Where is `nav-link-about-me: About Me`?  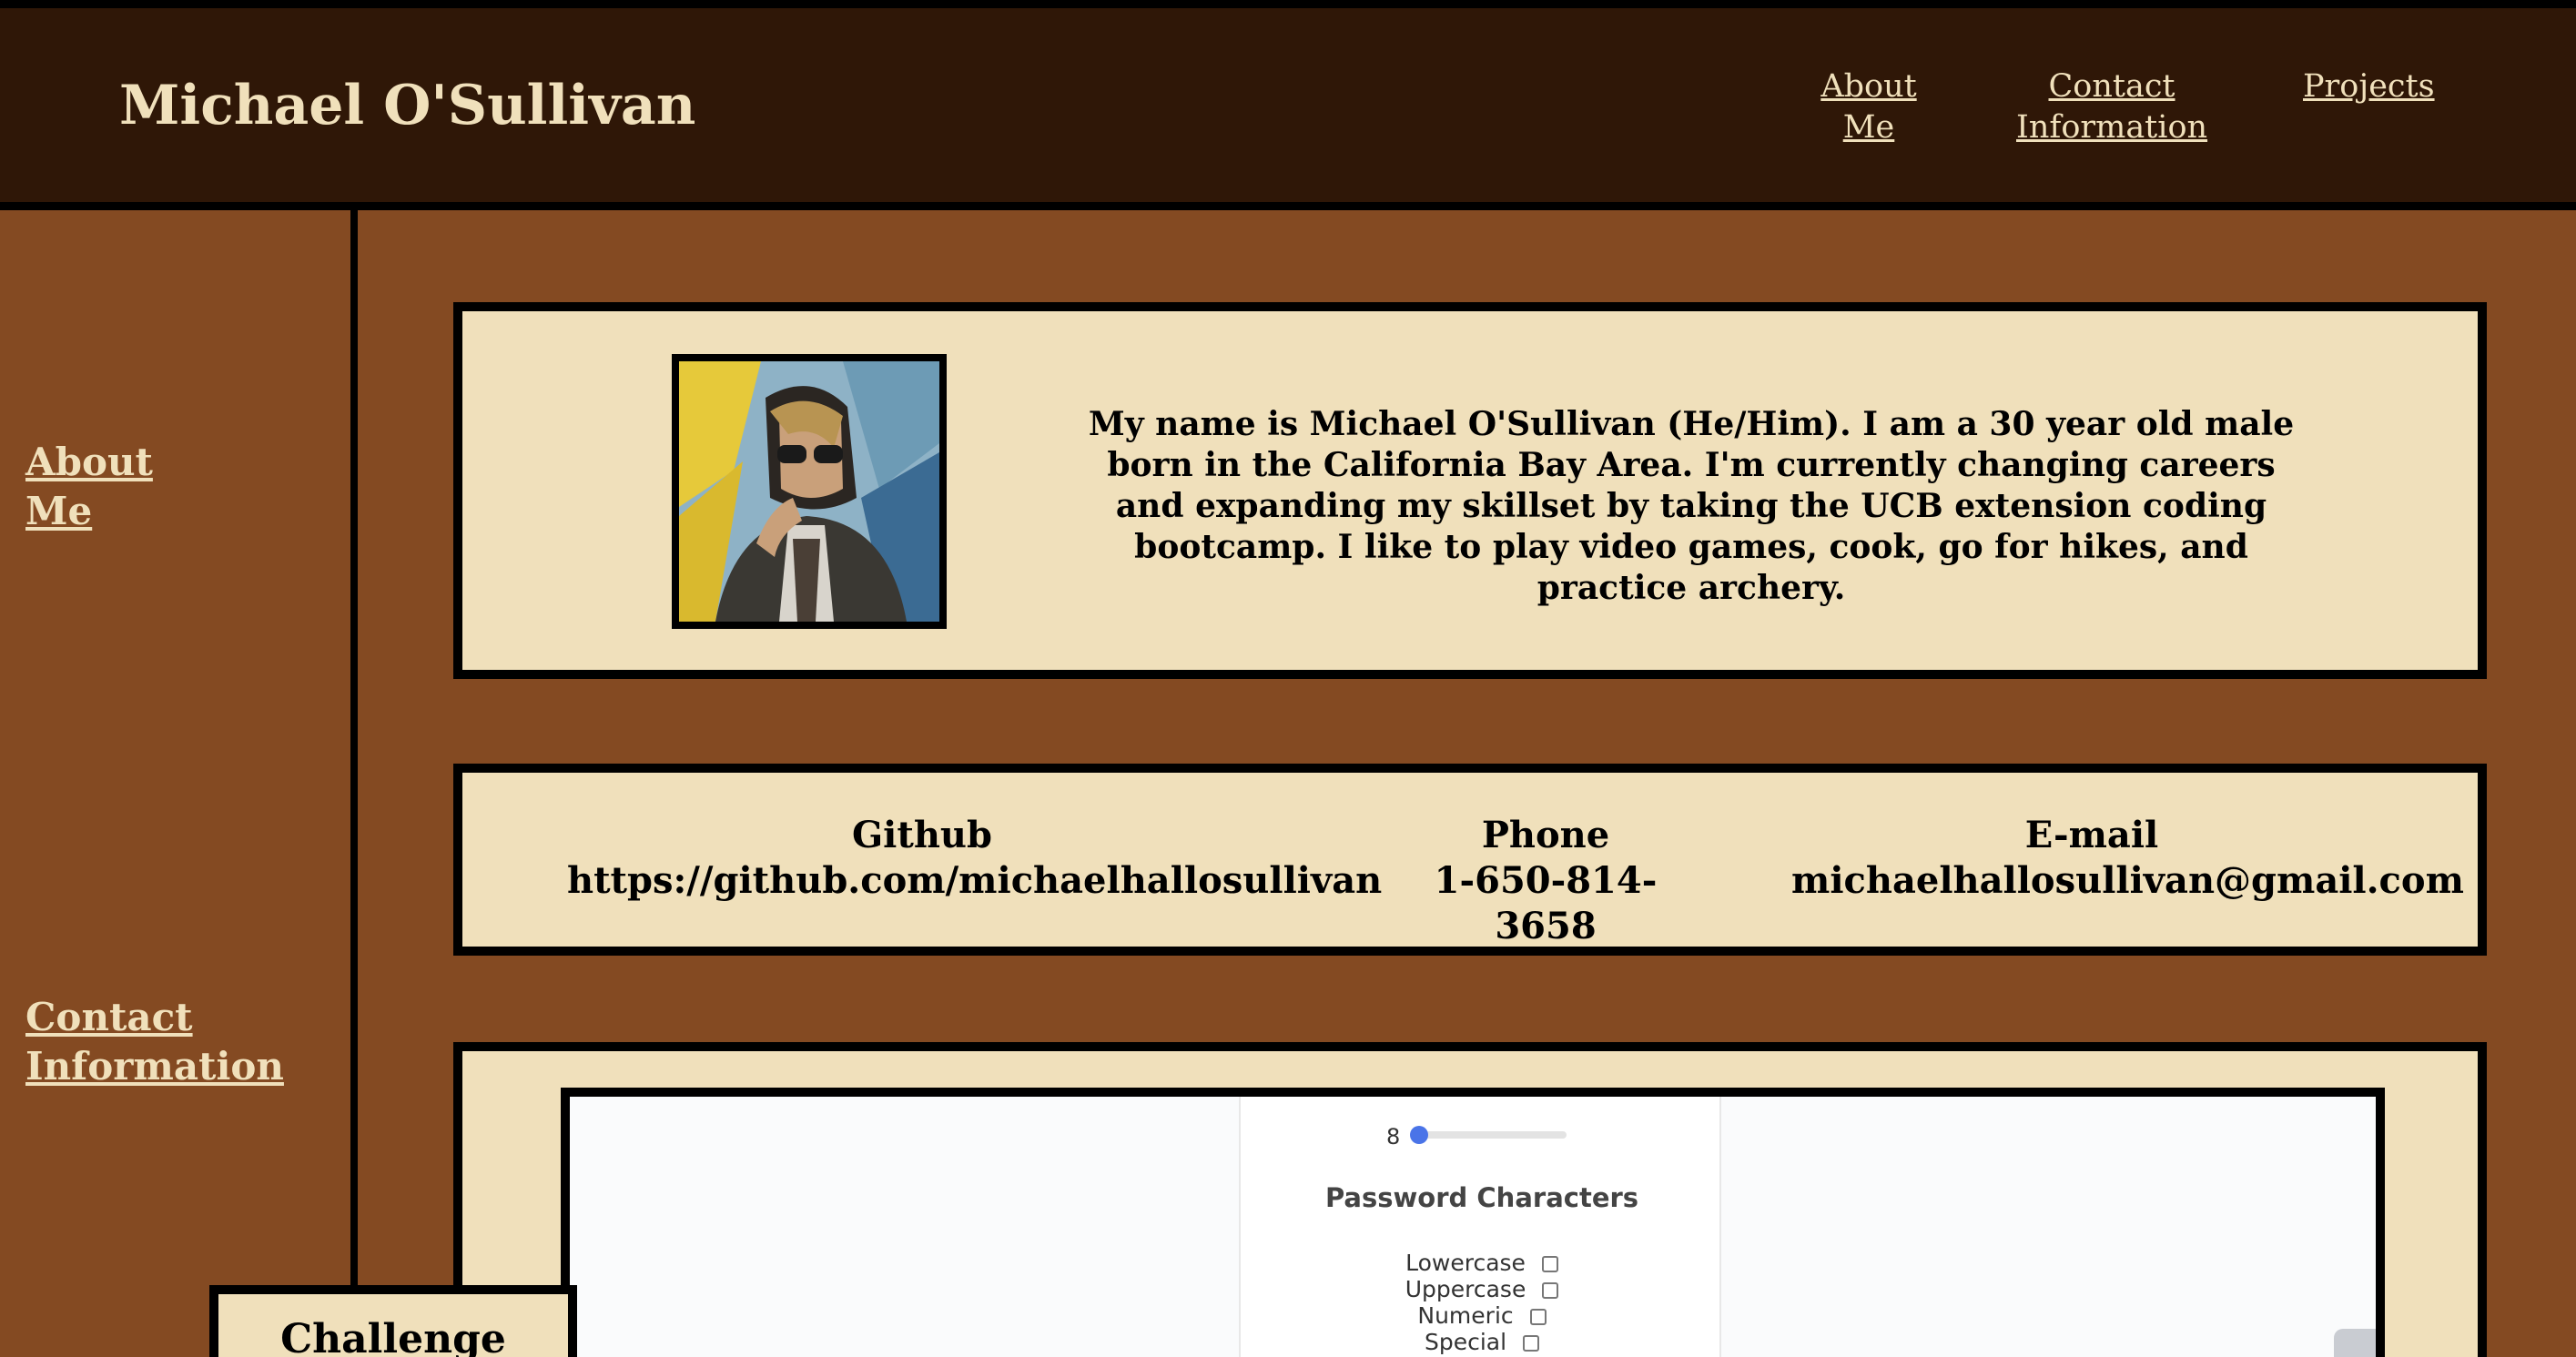 nav-link-about-me: About Me is located at coordinates (1868, 107).